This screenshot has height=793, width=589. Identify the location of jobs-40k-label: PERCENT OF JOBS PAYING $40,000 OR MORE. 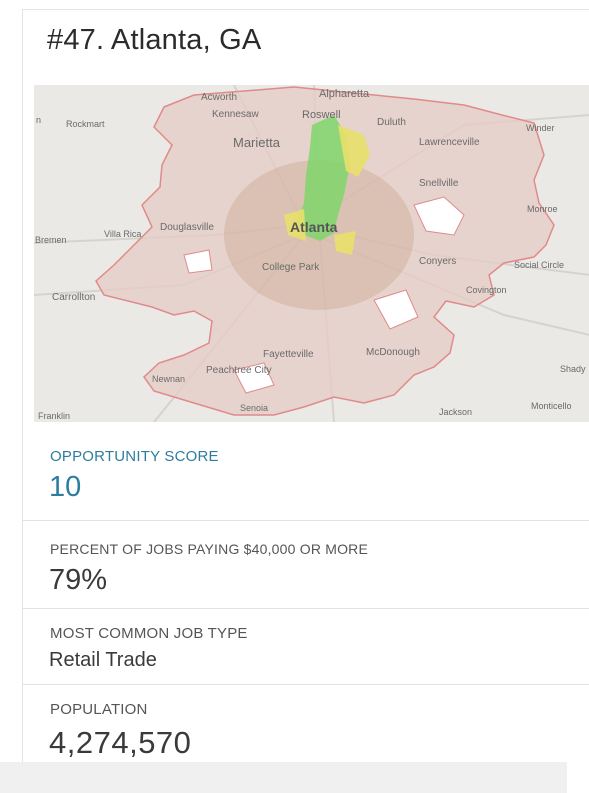
(209, 549).